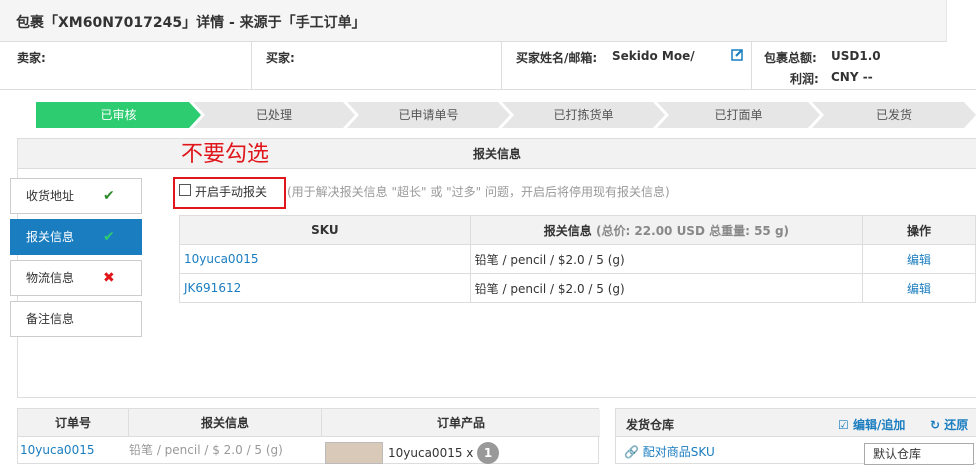 Image resolution: width=976 pixels, height=465 pixels. What do you see at coordinates (354, 453) in the screenshot?
I see `product-thumbnail` at bounding box center [354, 453].